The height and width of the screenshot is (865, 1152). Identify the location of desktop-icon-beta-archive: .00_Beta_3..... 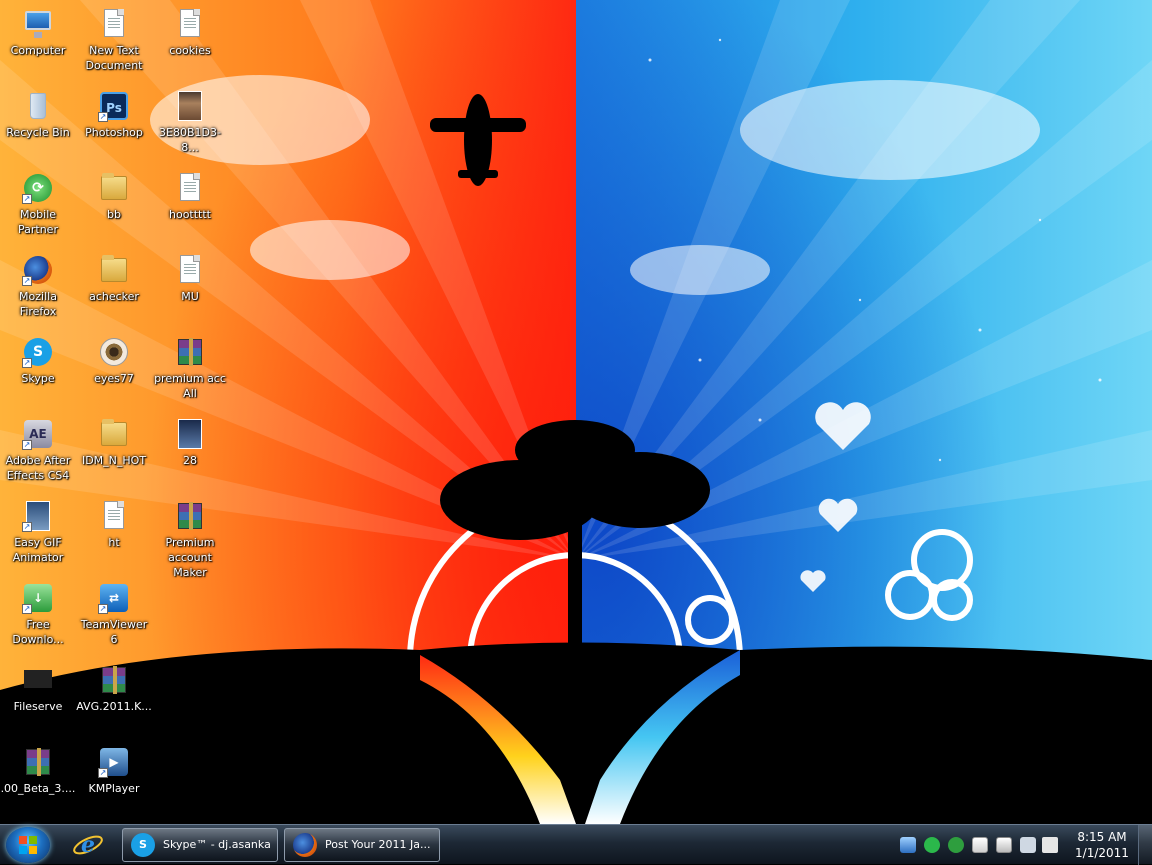
(38, 784).